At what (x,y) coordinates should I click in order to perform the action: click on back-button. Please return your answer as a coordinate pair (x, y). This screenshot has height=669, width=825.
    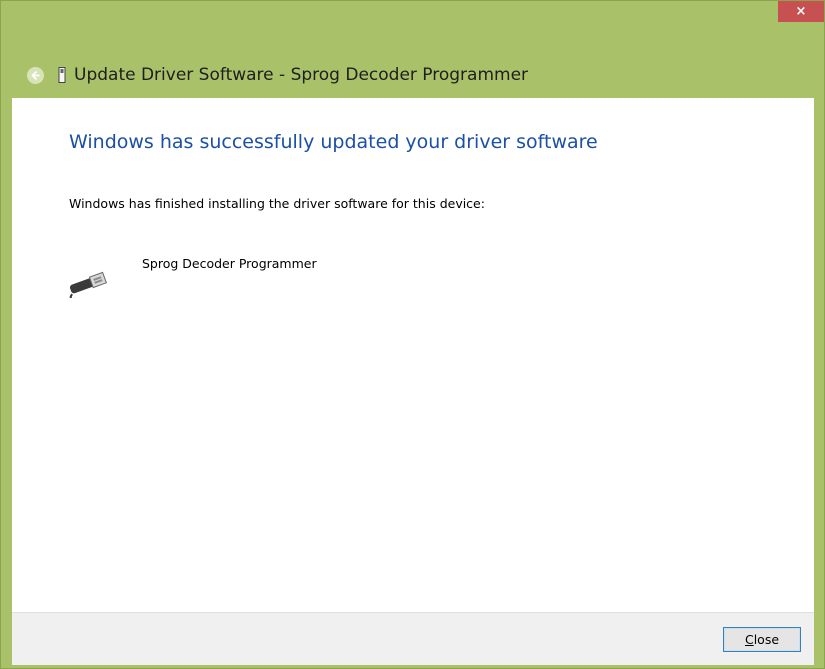
    Looking at the image, I should click on (35, 75).